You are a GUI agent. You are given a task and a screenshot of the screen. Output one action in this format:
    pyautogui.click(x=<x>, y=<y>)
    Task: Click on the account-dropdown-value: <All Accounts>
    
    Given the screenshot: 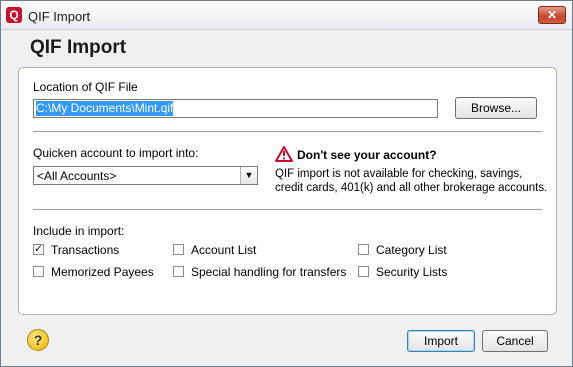 What is the action you would take?
    pyautogui.click(x=77, y=176)
    